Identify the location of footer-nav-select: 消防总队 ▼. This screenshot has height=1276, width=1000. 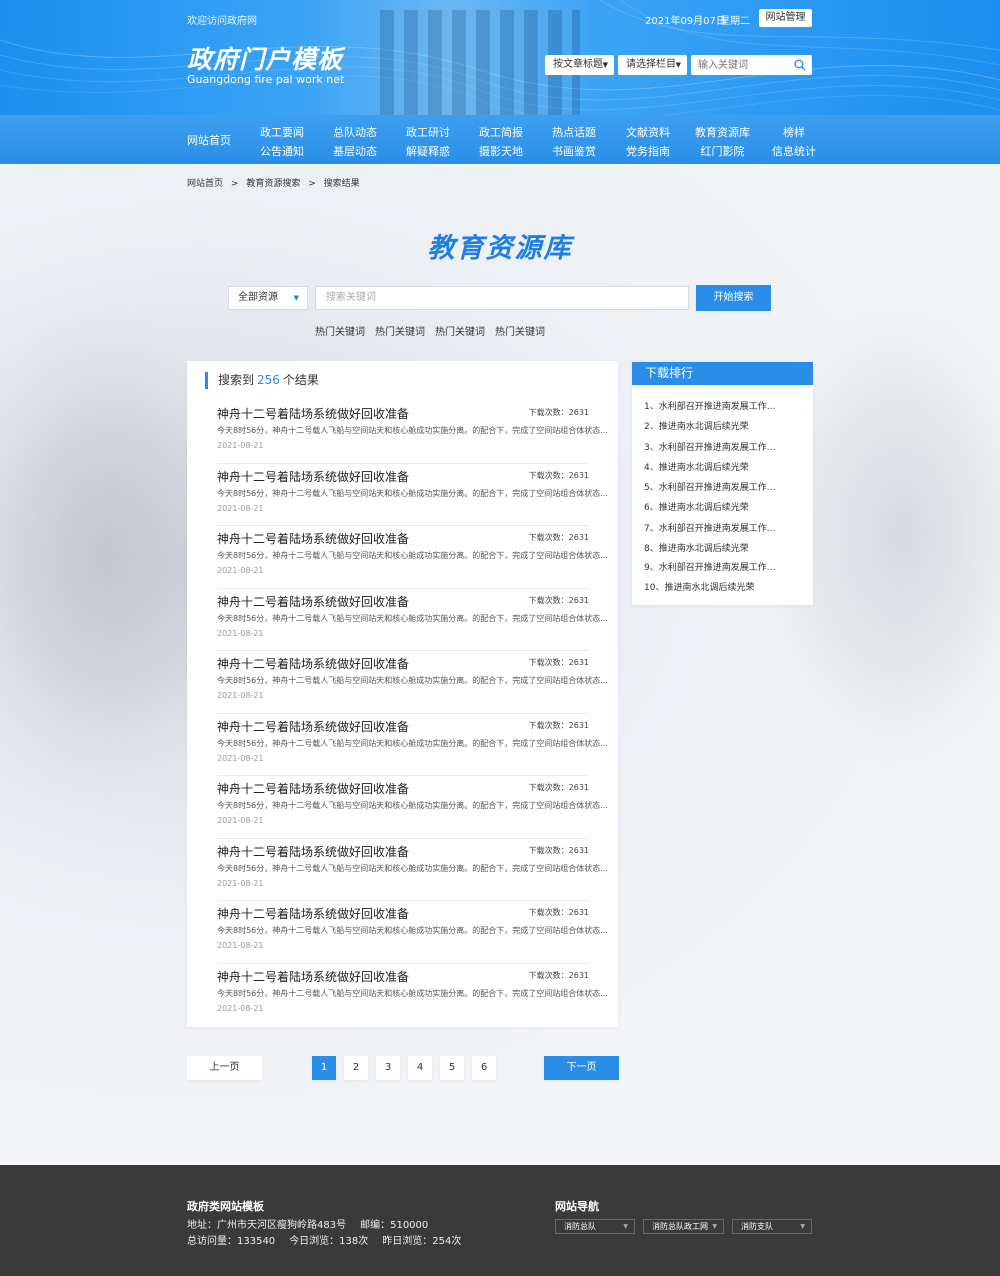
(595, 1226).